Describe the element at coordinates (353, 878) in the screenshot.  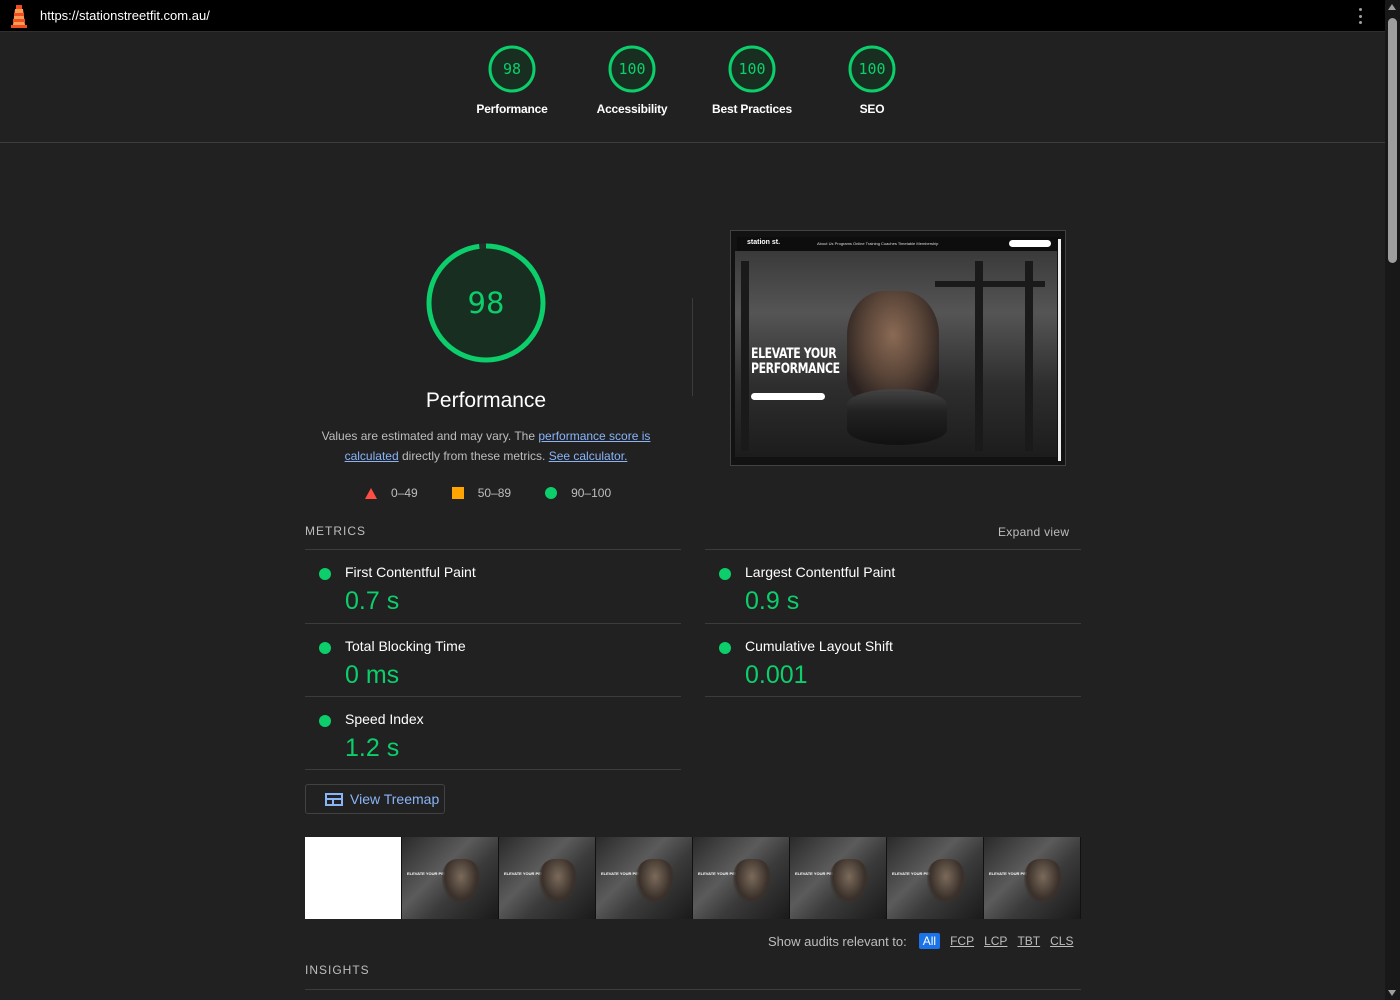
I see `filmstrip-frame` at that location.